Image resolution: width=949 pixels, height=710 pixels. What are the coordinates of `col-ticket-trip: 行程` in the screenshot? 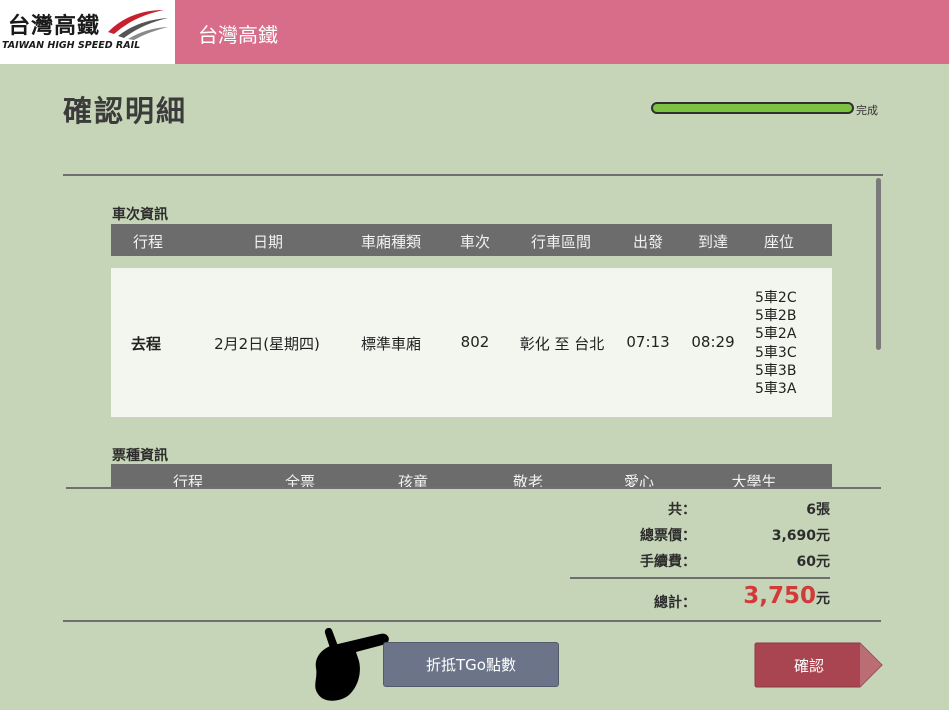 It's located at (188, 480).